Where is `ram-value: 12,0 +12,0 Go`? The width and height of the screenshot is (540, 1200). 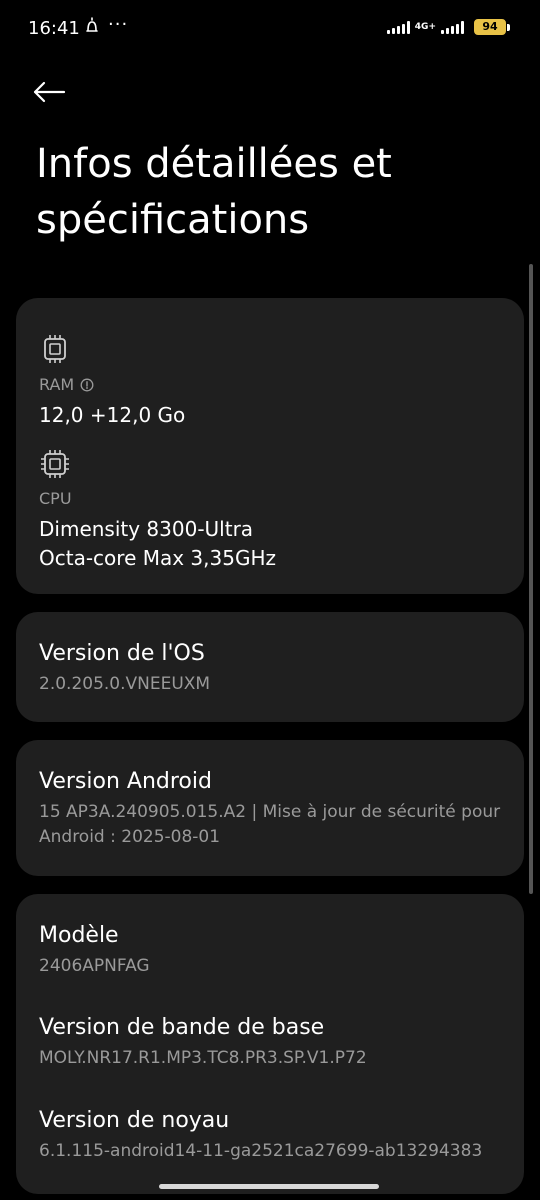 ram-value: 12,0 +12,0 Go is located at coordinates (112, 415).